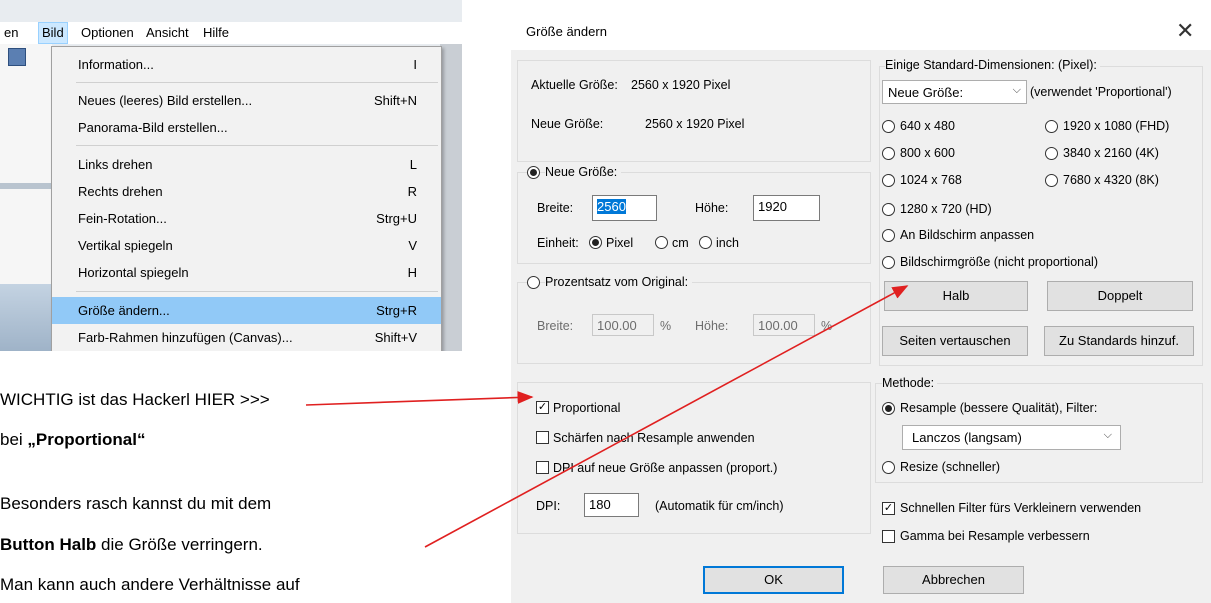  What do you see at coordinates (107, 32) in the screenshot?
I see `menu-optionen: Optionen` at bounding box center [107, 32].